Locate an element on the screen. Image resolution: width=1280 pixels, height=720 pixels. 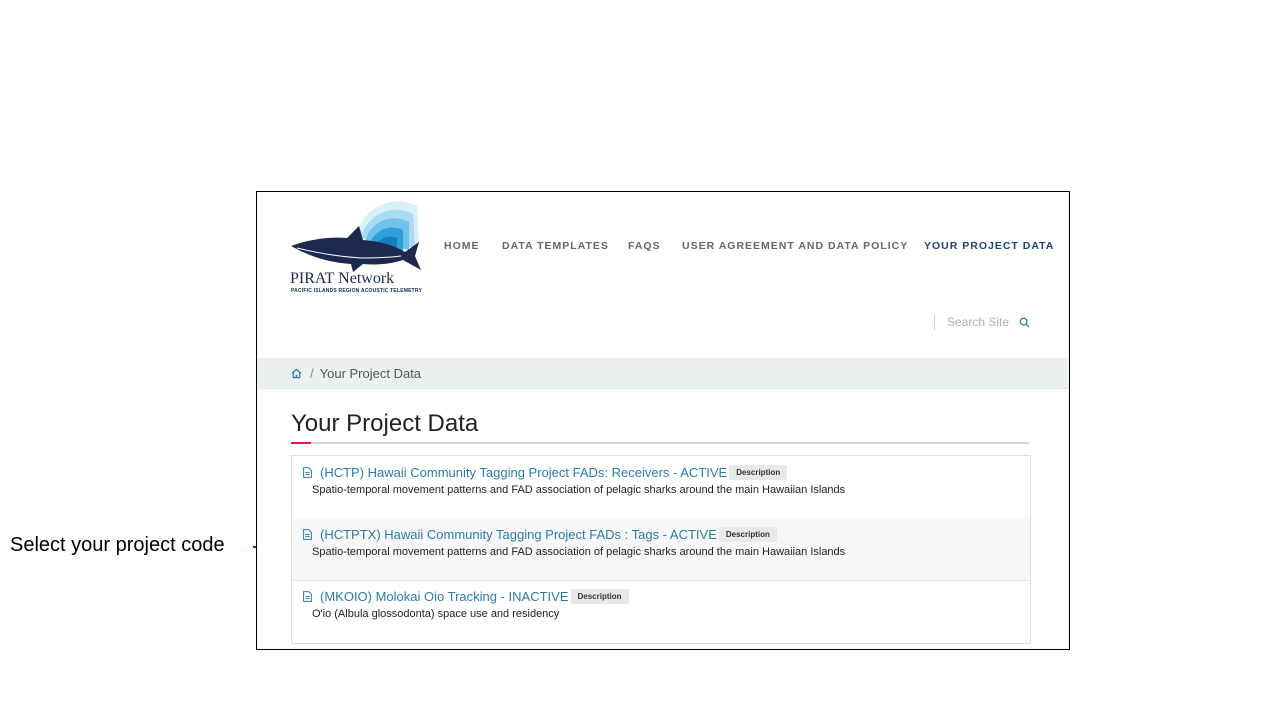
logo-title: PIRAT Network is located at coordinates (342, 278).